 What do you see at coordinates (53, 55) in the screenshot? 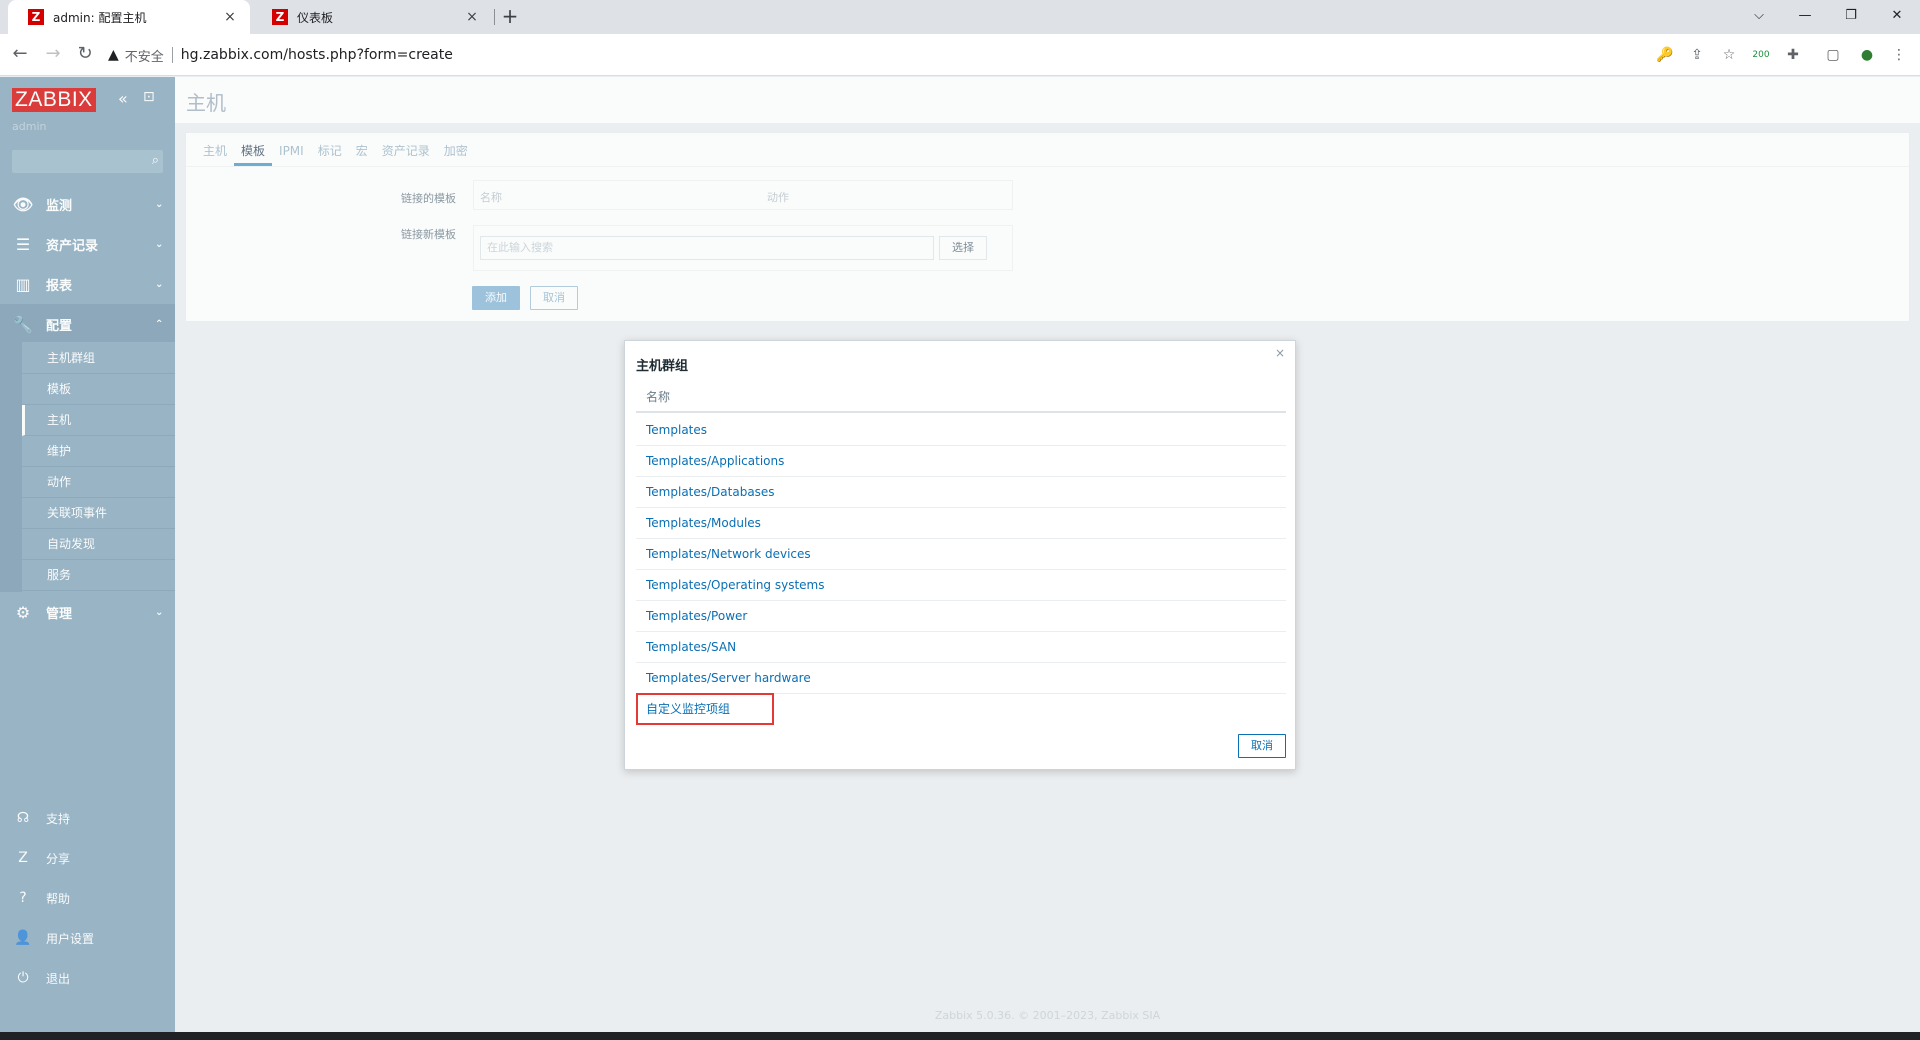
I see `forward-icon: →` at bounding box center [53, 55].